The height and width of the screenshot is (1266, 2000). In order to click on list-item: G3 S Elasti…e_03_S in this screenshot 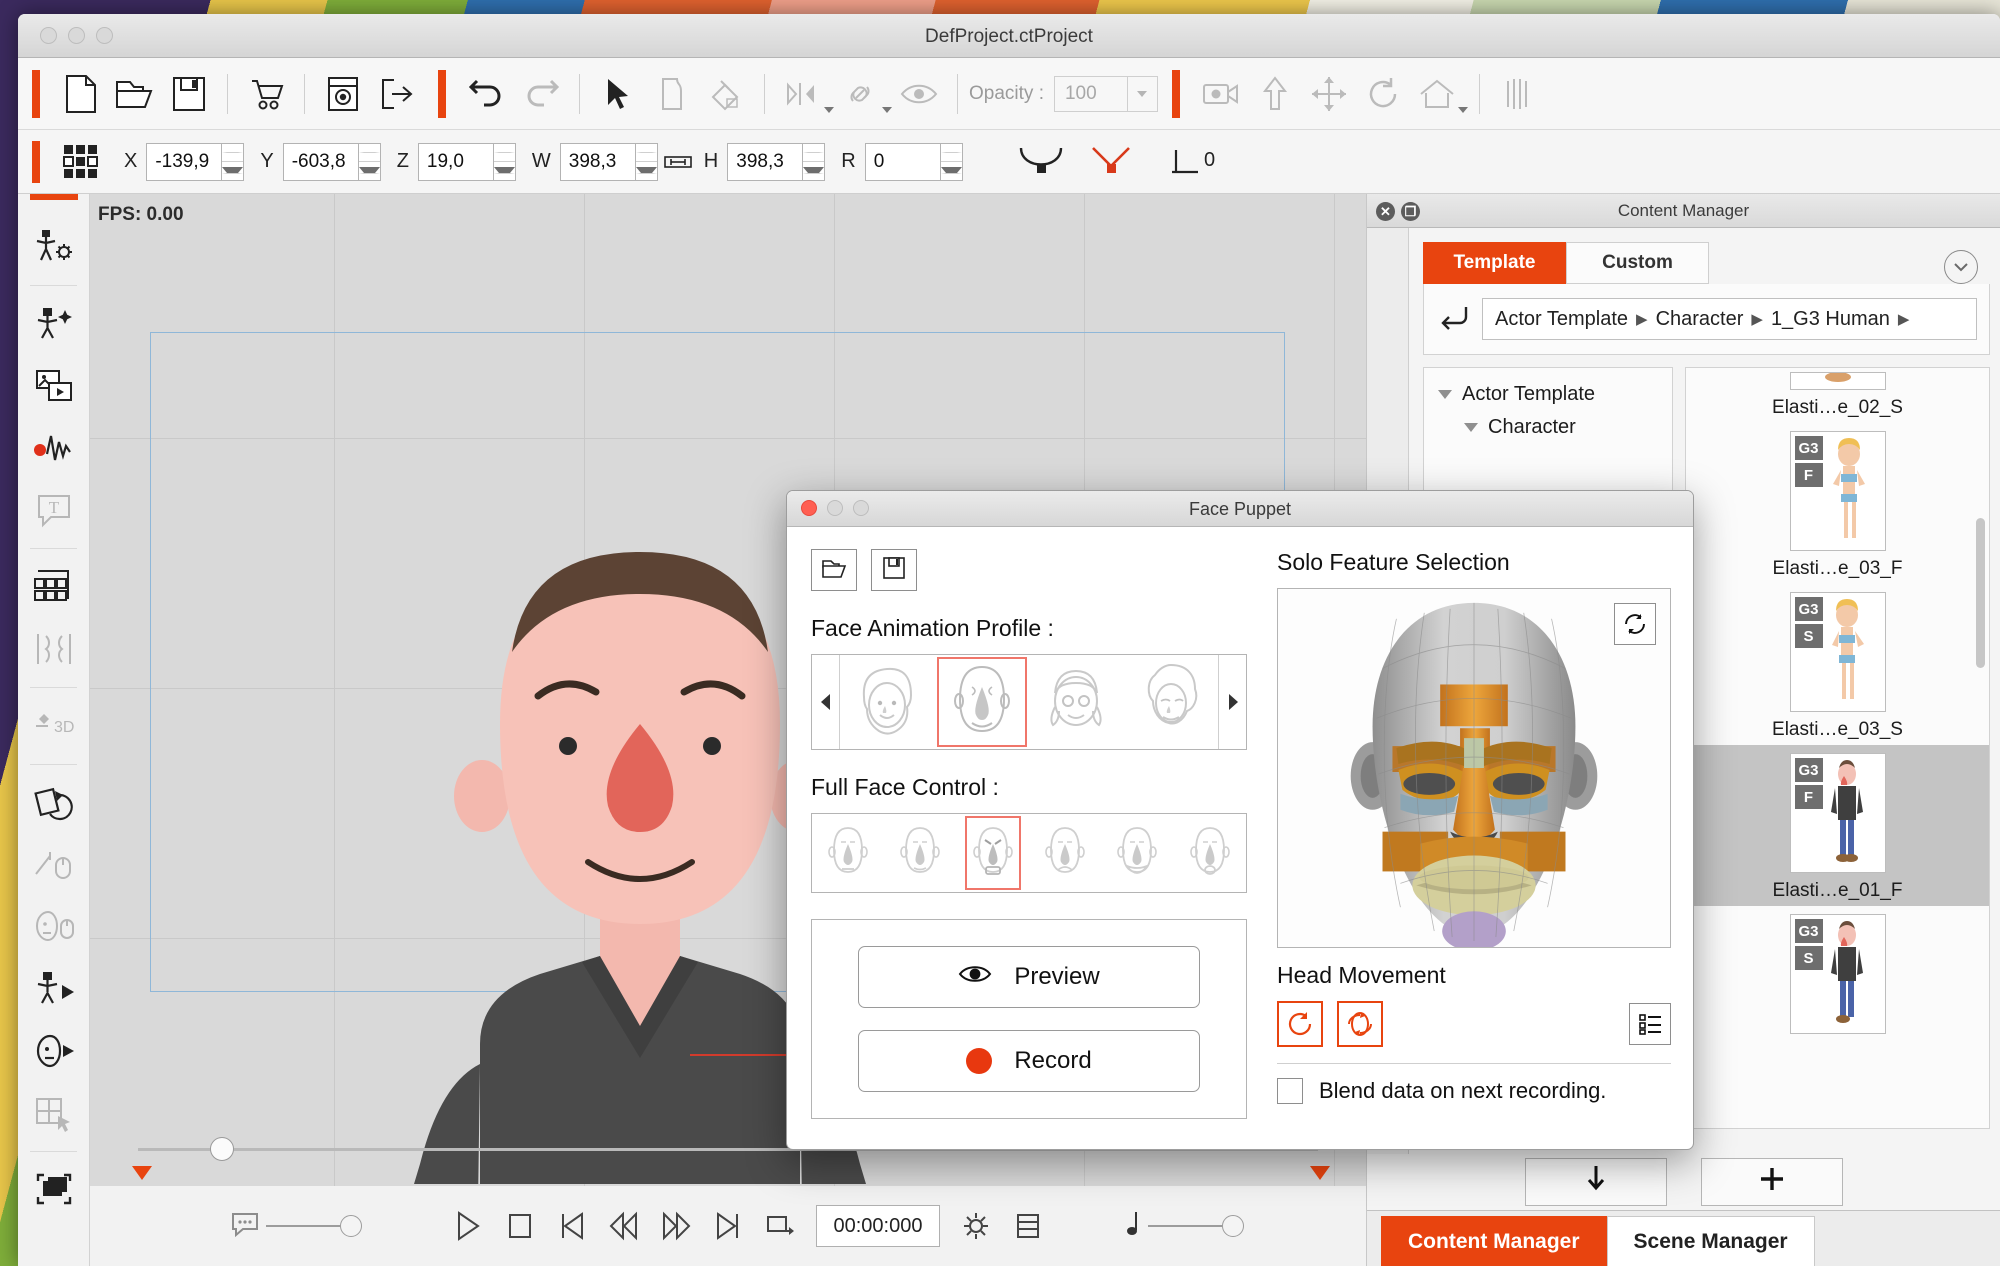, I will do `click(1837, 664)`.